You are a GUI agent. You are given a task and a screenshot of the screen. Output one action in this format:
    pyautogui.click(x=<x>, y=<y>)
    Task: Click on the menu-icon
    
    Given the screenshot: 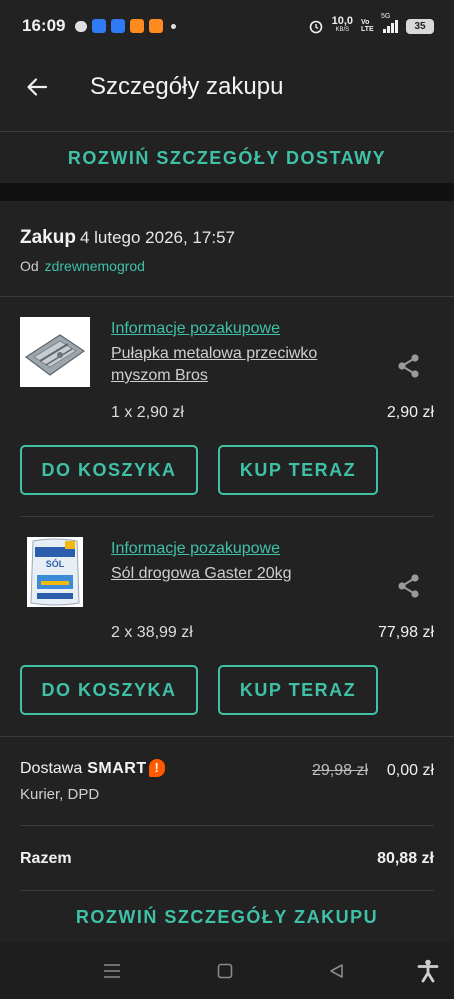 What is the action you would take?
    pyautogui.click(x=112, y=970)
    